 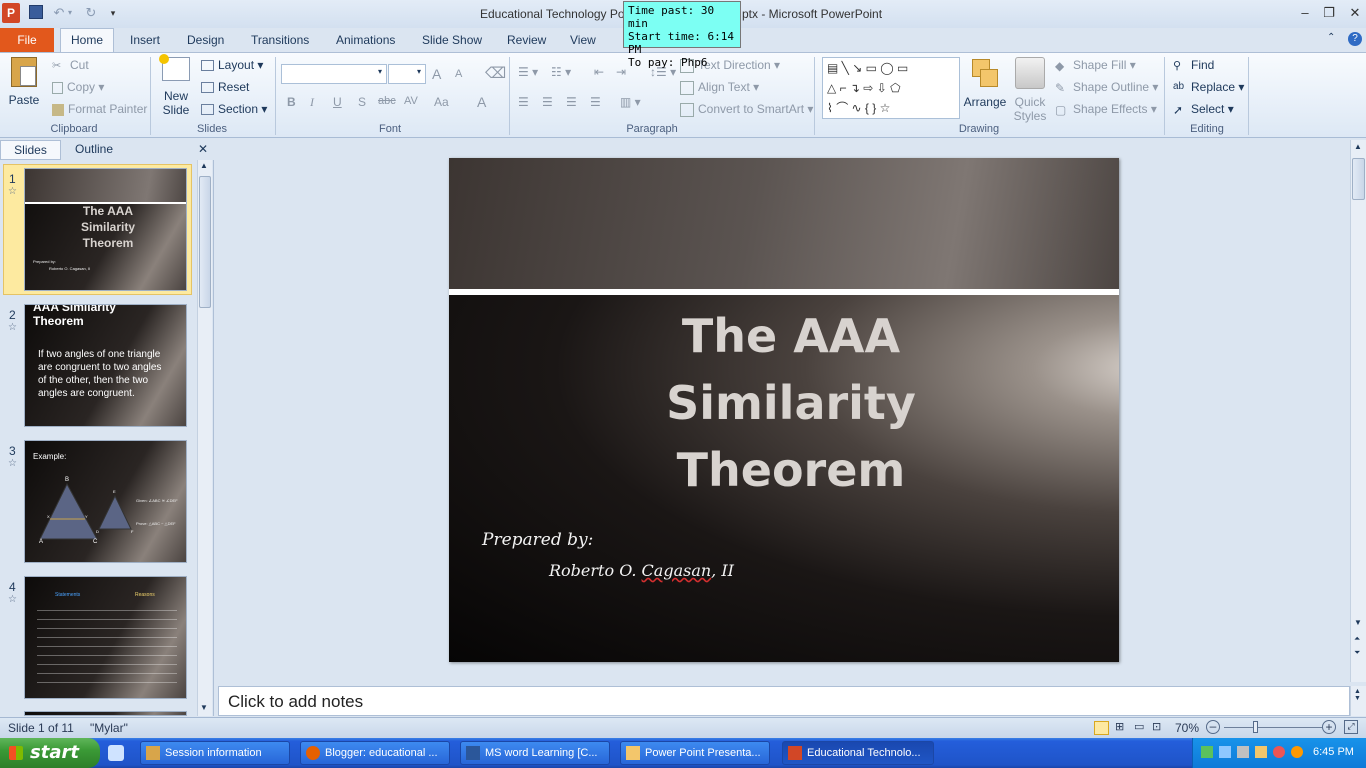 What do you see at coordinates (458, 74) in the screenshot?
I see `shrink-font-button: A` at bounding box center [458, 74].